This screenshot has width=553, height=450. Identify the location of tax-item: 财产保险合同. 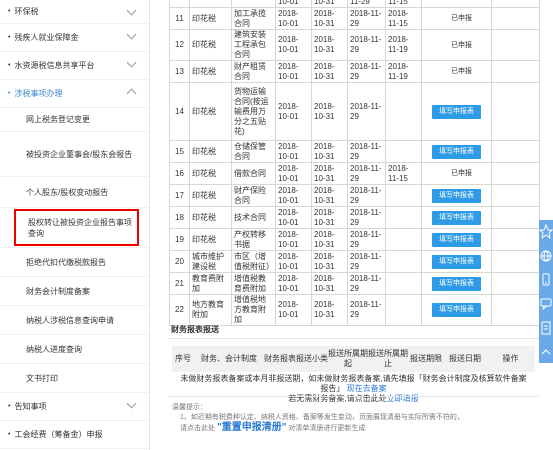
(253, 195).